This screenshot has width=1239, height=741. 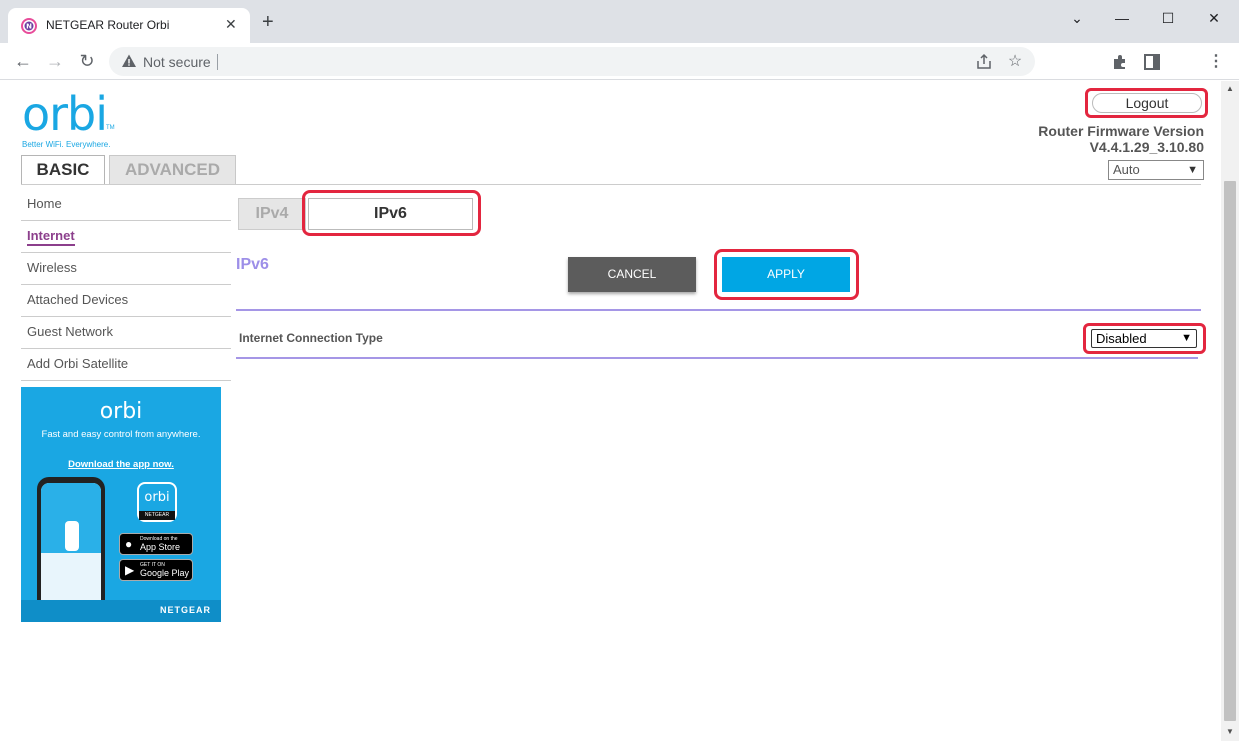 What do you see at coordinates (1152, 62) in the screenshot?
I see `side-panel-icon` at bounding box center [1152, 62].